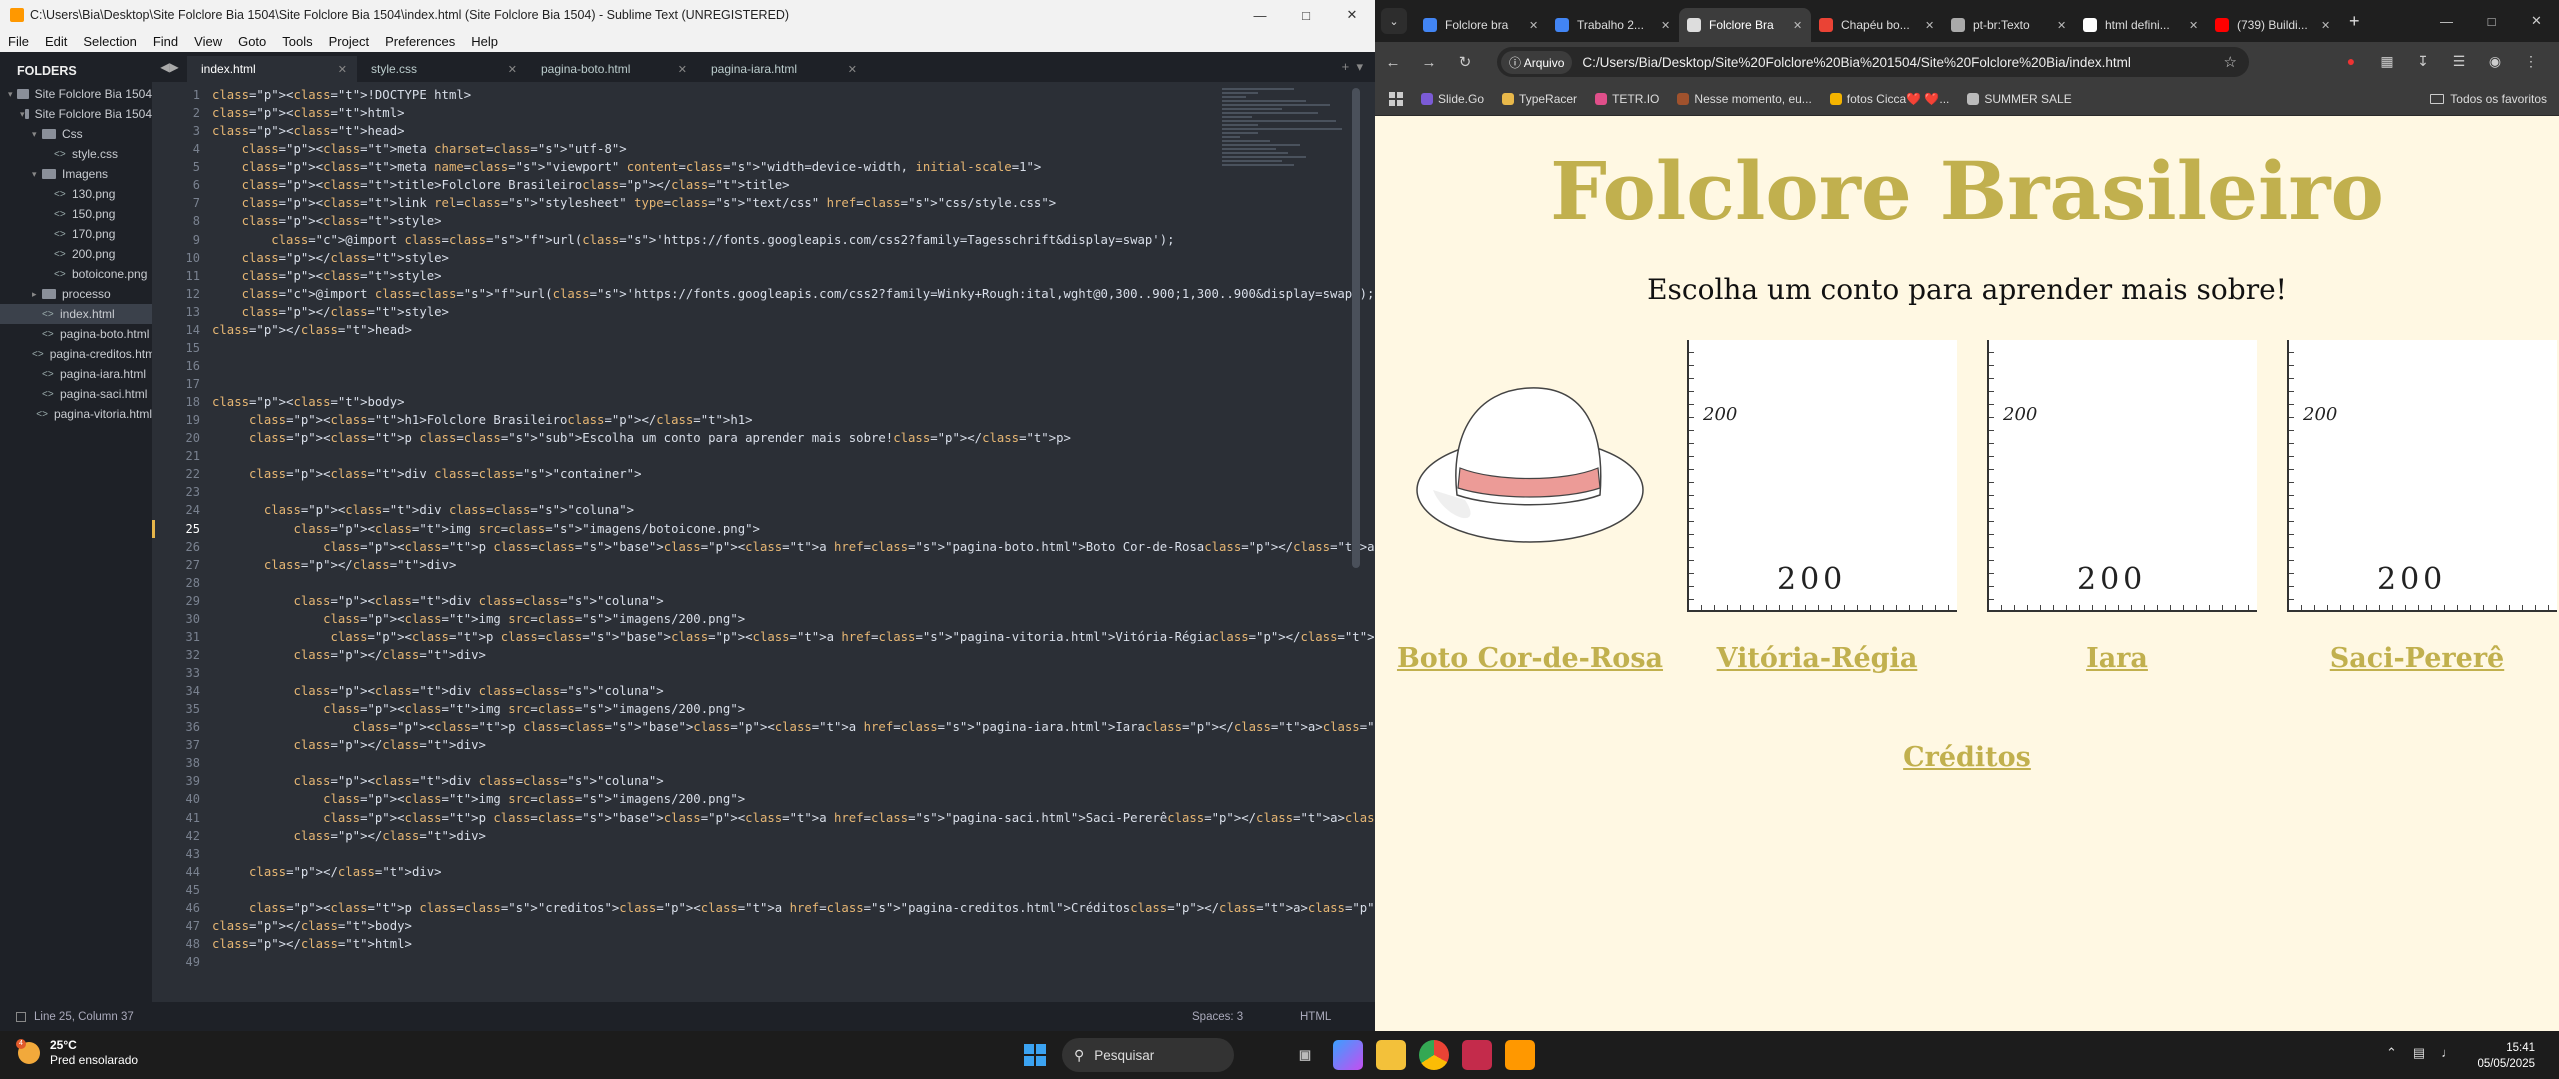 The width and height of the screenshot is (2559, 1079). What do you see at coordinates (2423, 61) in the screenshot?
I see `downloads-icon: ↧` at bounding box center [2423, 61].